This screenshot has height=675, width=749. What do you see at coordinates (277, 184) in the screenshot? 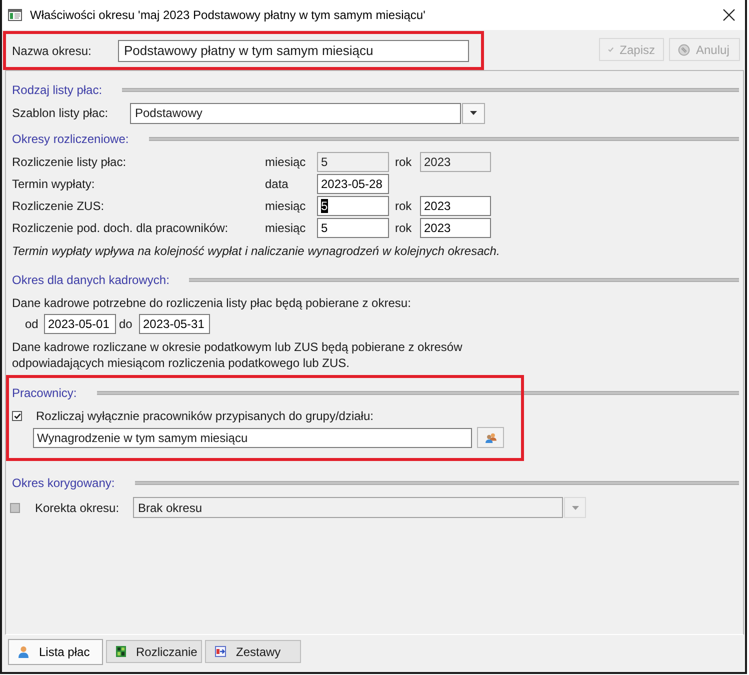
I see `field-label: data` at bounding box center [277, 184].